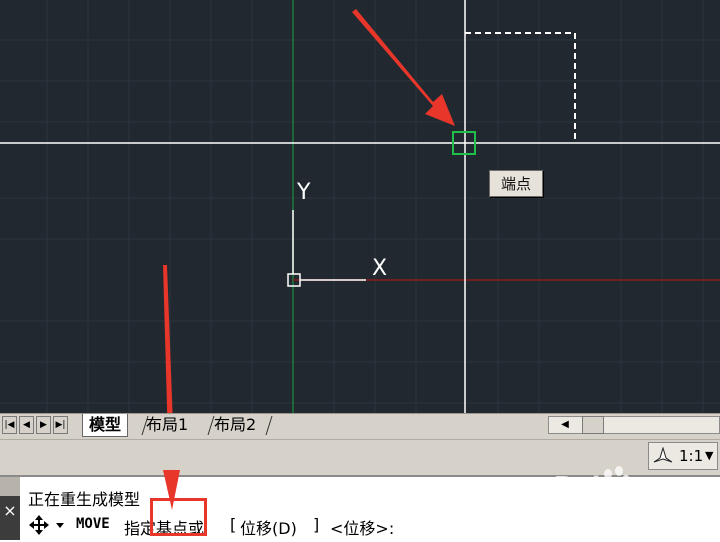  I want to click on tab-model: 模型, so click(105, 425).